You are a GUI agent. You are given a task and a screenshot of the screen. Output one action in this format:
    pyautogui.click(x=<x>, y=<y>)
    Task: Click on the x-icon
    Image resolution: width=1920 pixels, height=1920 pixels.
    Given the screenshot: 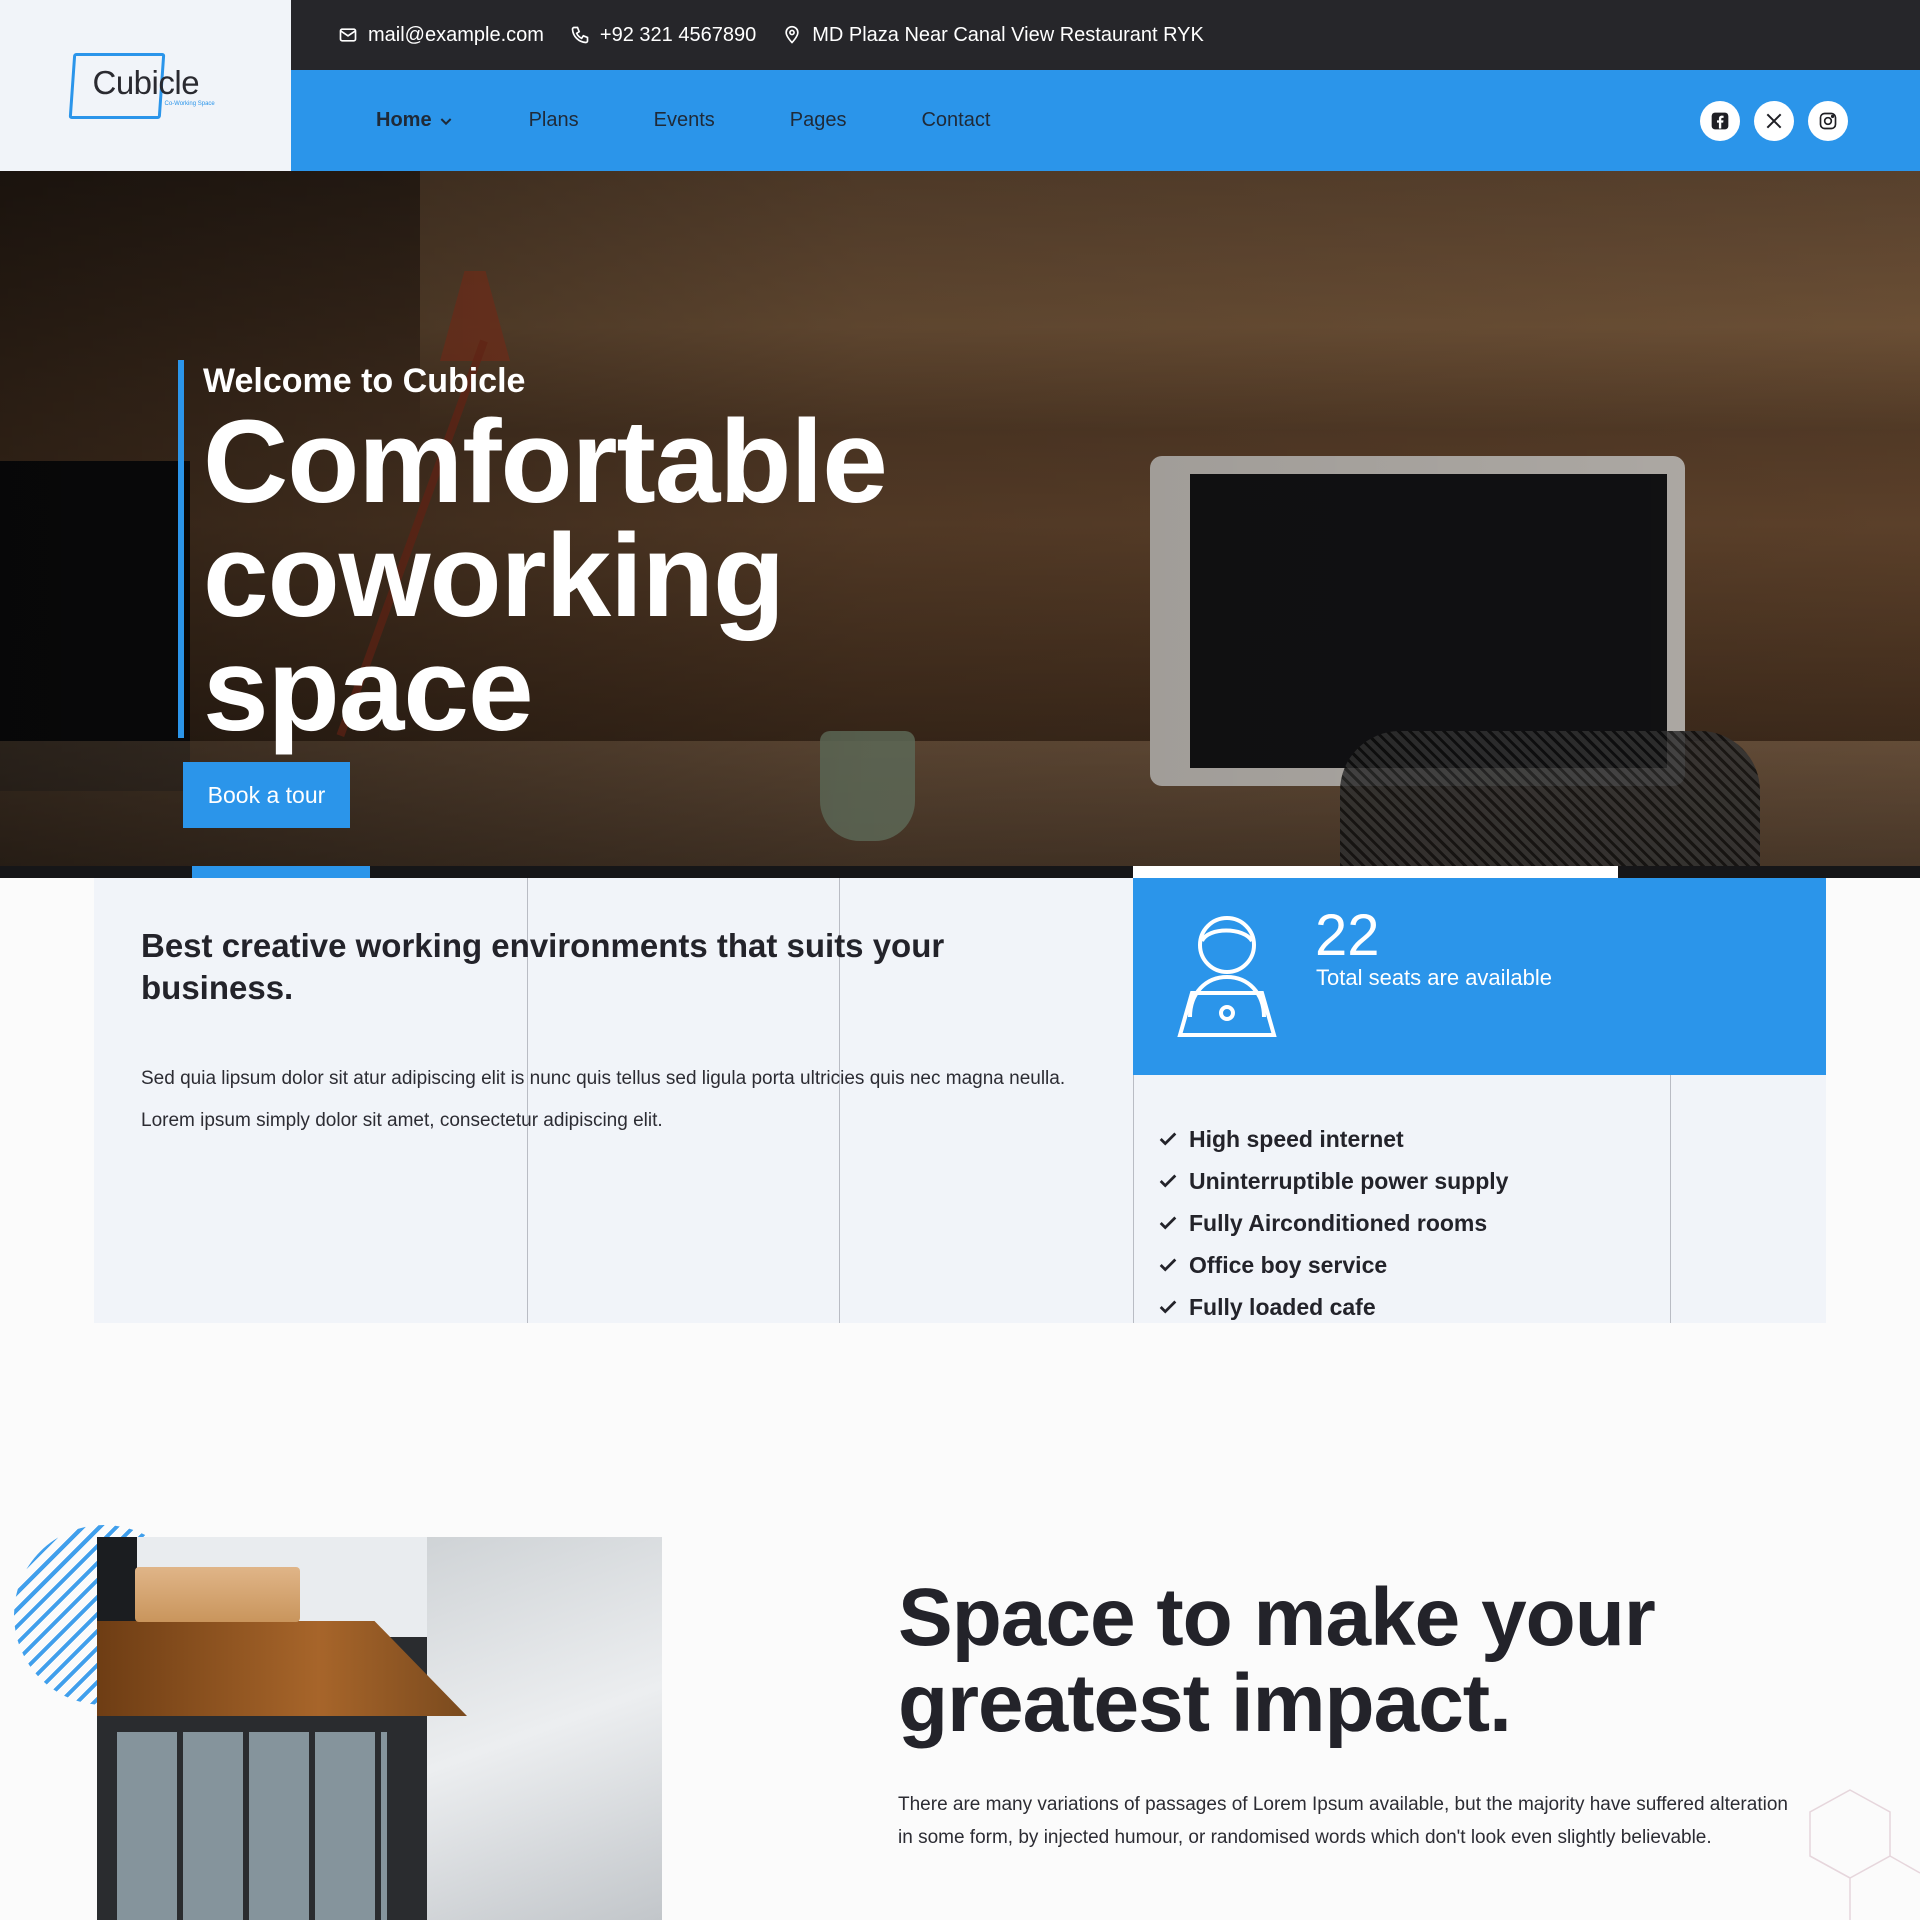 What is the action you would take?
    pyautogui.click(x=1774, y=121)
    